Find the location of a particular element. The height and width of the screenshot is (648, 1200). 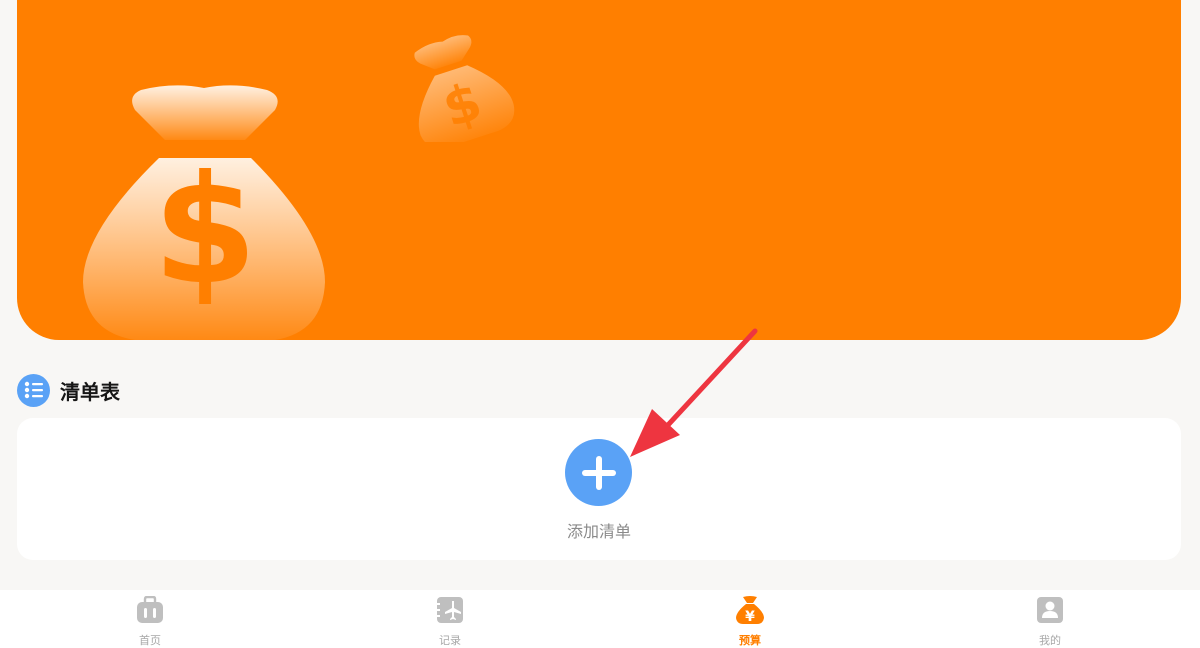

tab-home-label: 首页 is located at coordinates (150, 640).